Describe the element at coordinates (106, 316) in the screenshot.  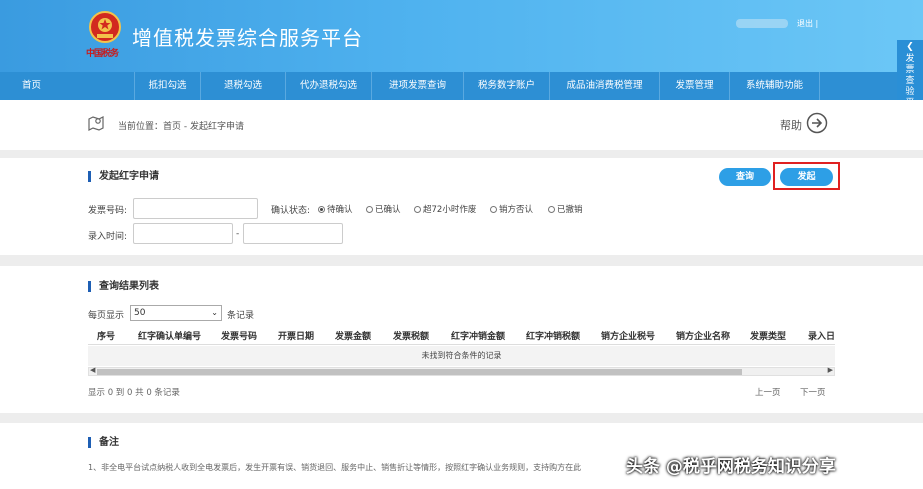
I see `page-size-prefix: 每页显示` at that location.